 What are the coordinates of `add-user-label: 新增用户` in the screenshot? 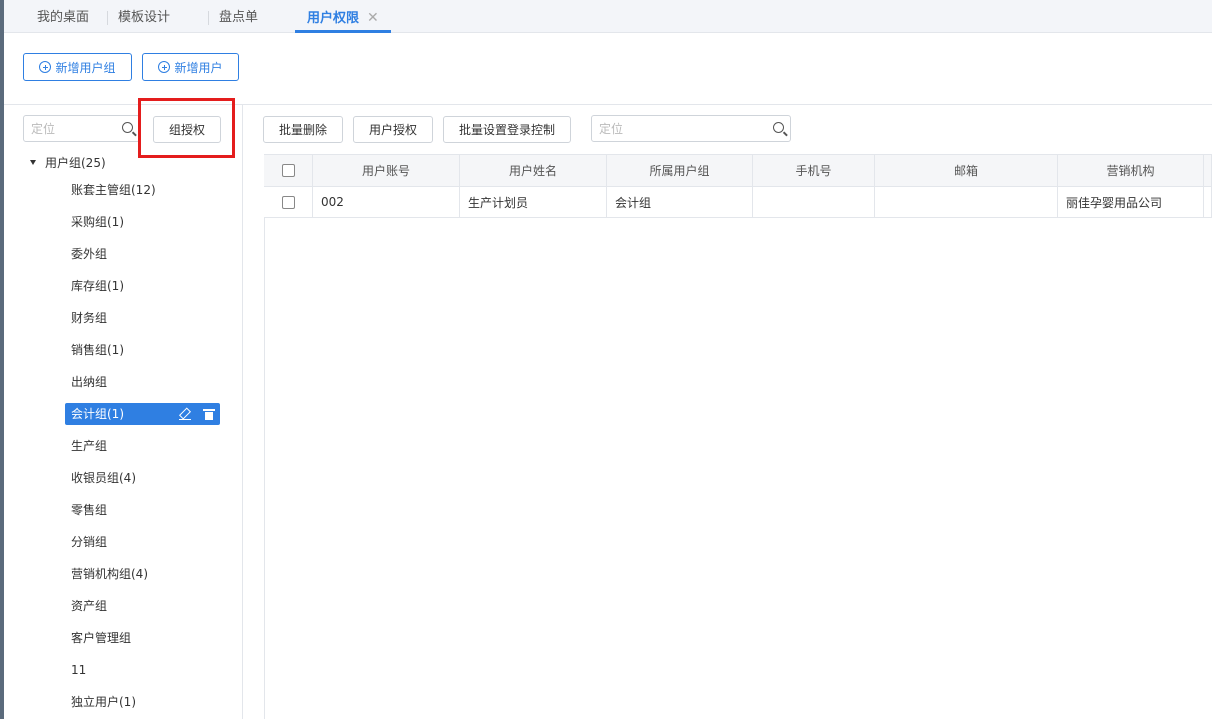 It's located at (198, 67).